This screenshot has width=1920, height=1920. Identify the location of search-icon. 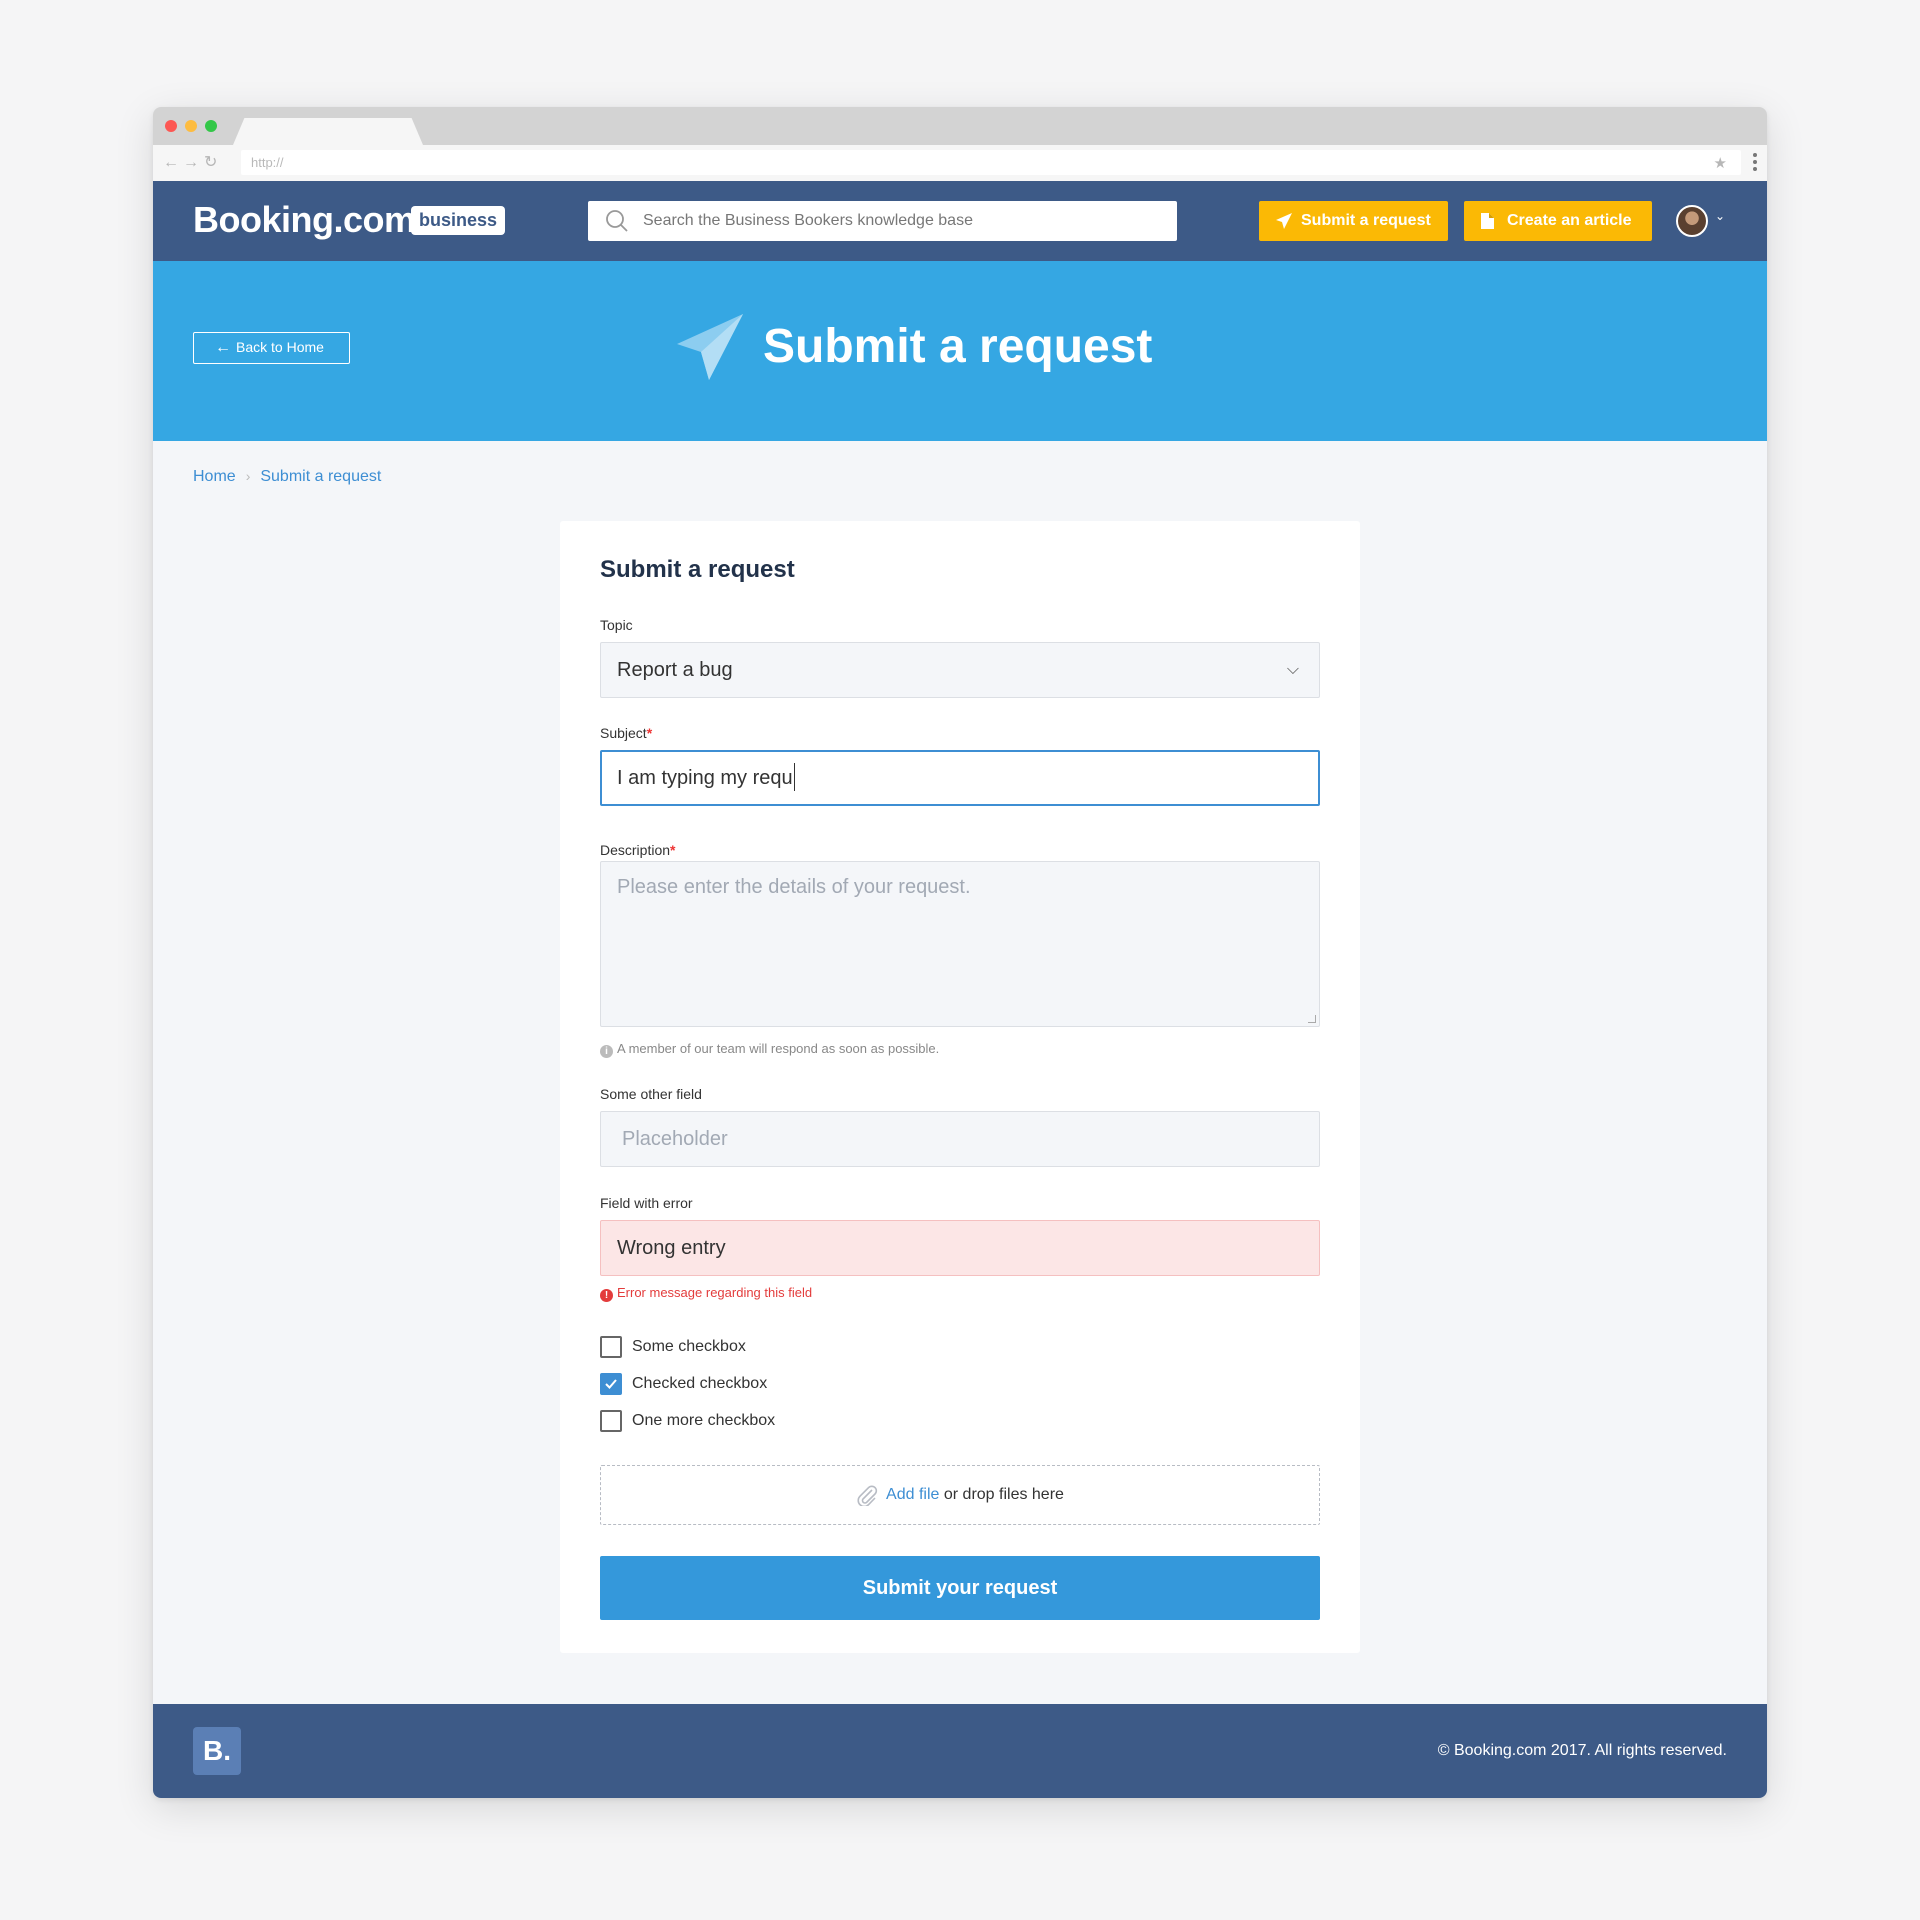
(617, 221).